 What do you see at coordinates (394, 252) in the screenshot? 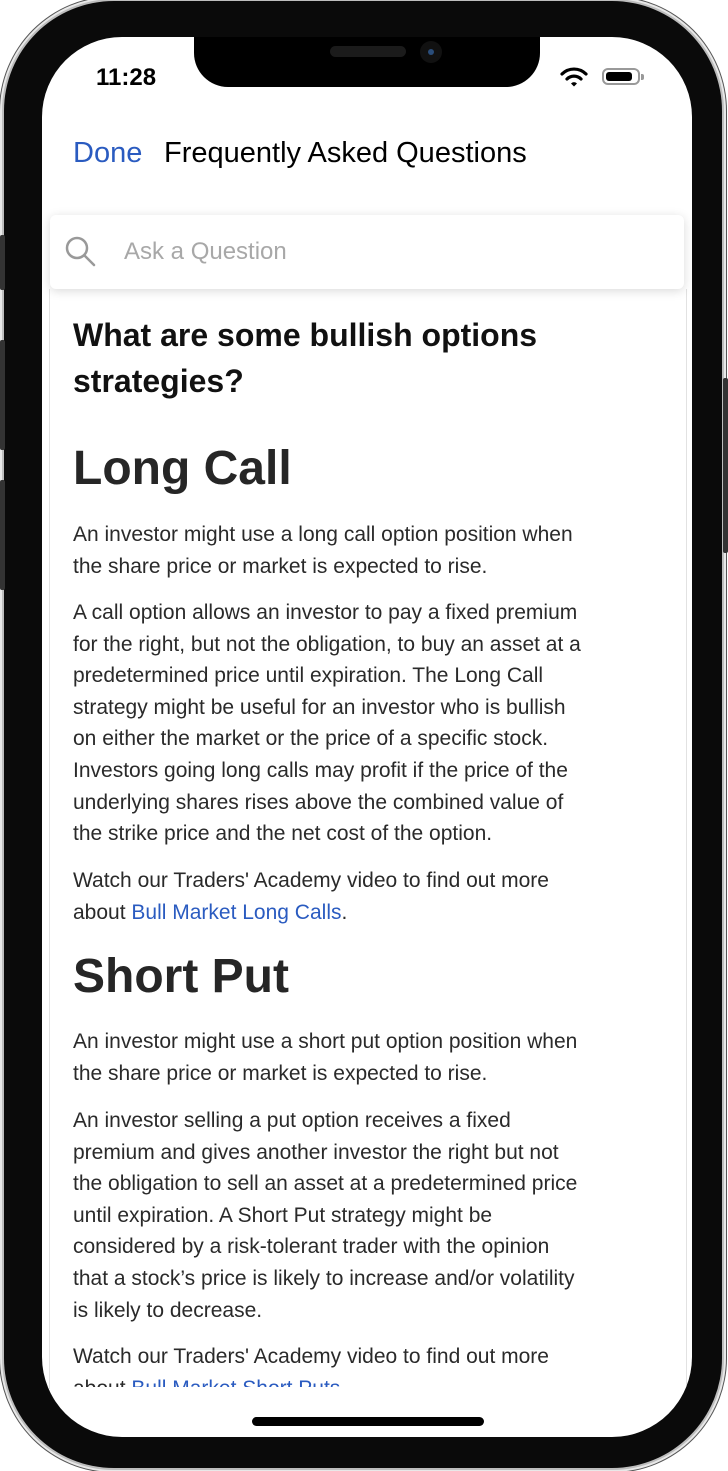
I see `search-input` at bounding box center [394, 252].